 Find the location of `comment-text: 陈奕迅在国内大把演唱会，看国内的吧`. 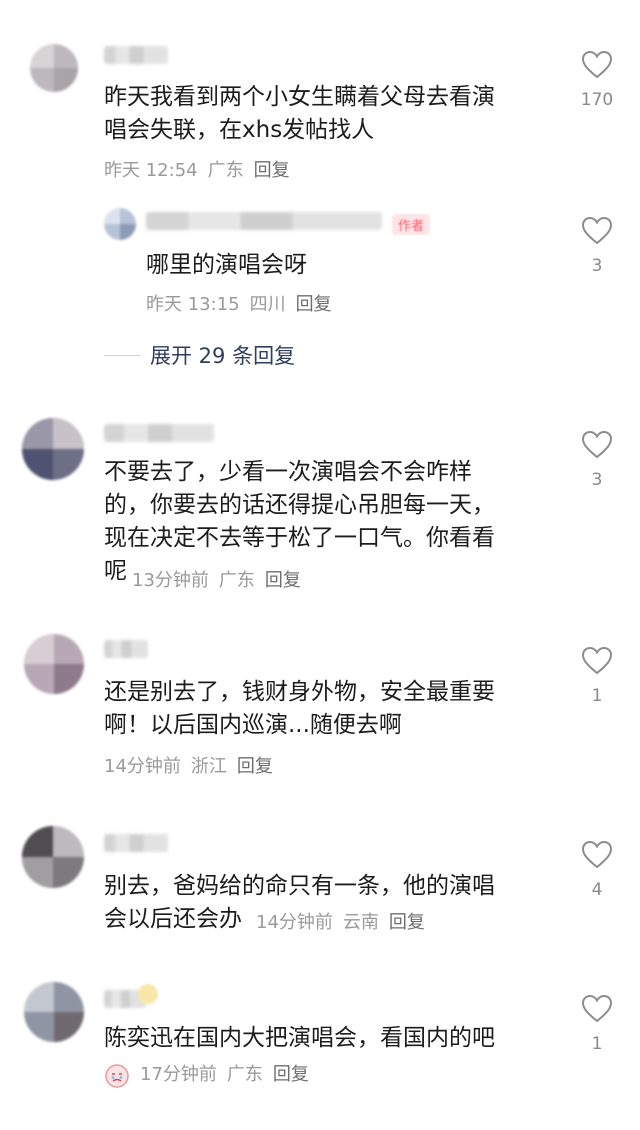

comment-text: 陈奕迅在国内大把演唱会，看国内的吧 is located at coordinates (299, 1038).